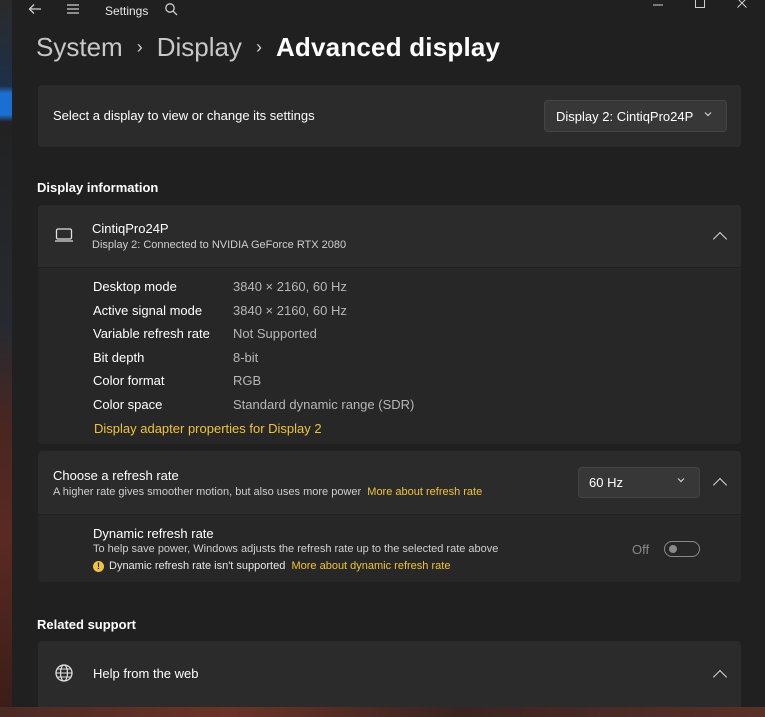 Image resolution: width=765 pixels, height=717 pixels. Describe the element at coordinates (146, 673) in the screenshot. I see `help-from-web-label: Help from the web` at that location.